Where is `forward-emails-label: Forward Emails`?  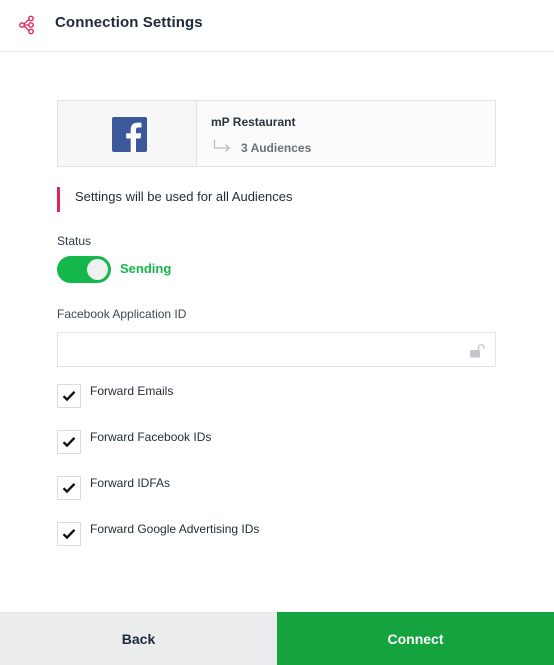
forward-emails-label: Forward Emails is located at coordinates (132, 391).